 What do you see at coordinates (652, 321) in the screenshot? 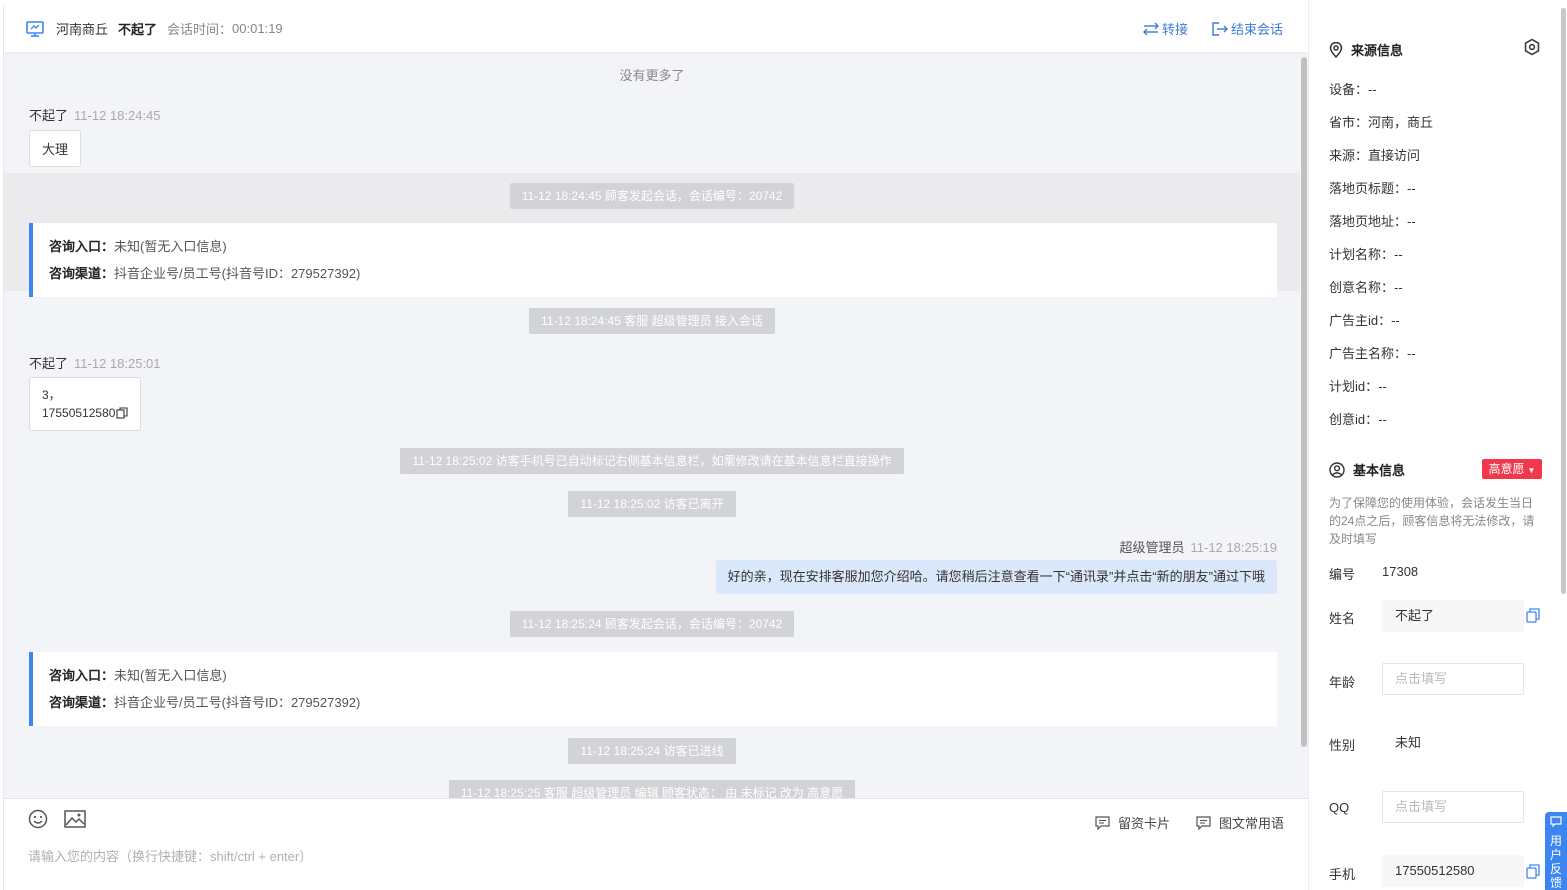
I see `system-message-row: 11-12 18:24:45 客服 超级管理员 接入会话` at bounding box center [652, 321].